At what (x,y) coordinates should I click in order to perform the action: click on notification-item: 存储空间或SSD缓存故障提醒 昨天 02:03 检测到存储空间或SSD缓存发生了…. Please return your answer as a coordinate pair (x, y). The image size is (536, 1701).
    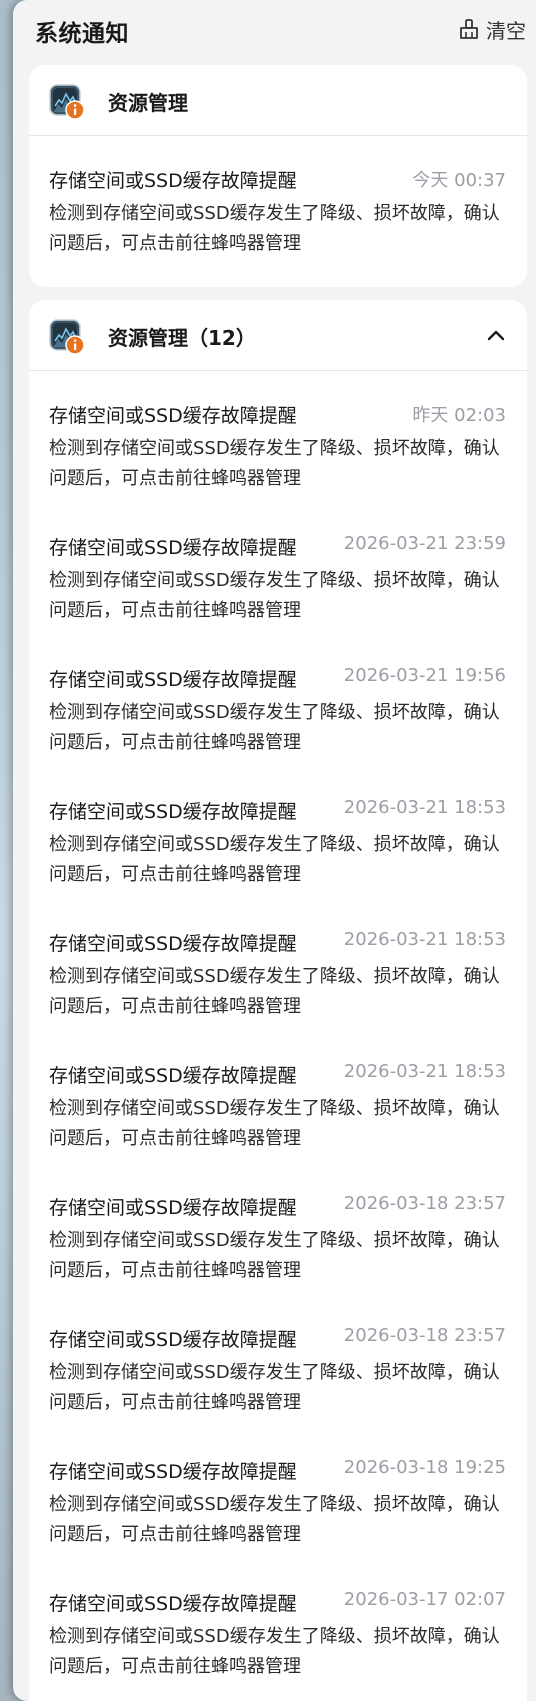
    Looking at the image, I should click on (278, 467).